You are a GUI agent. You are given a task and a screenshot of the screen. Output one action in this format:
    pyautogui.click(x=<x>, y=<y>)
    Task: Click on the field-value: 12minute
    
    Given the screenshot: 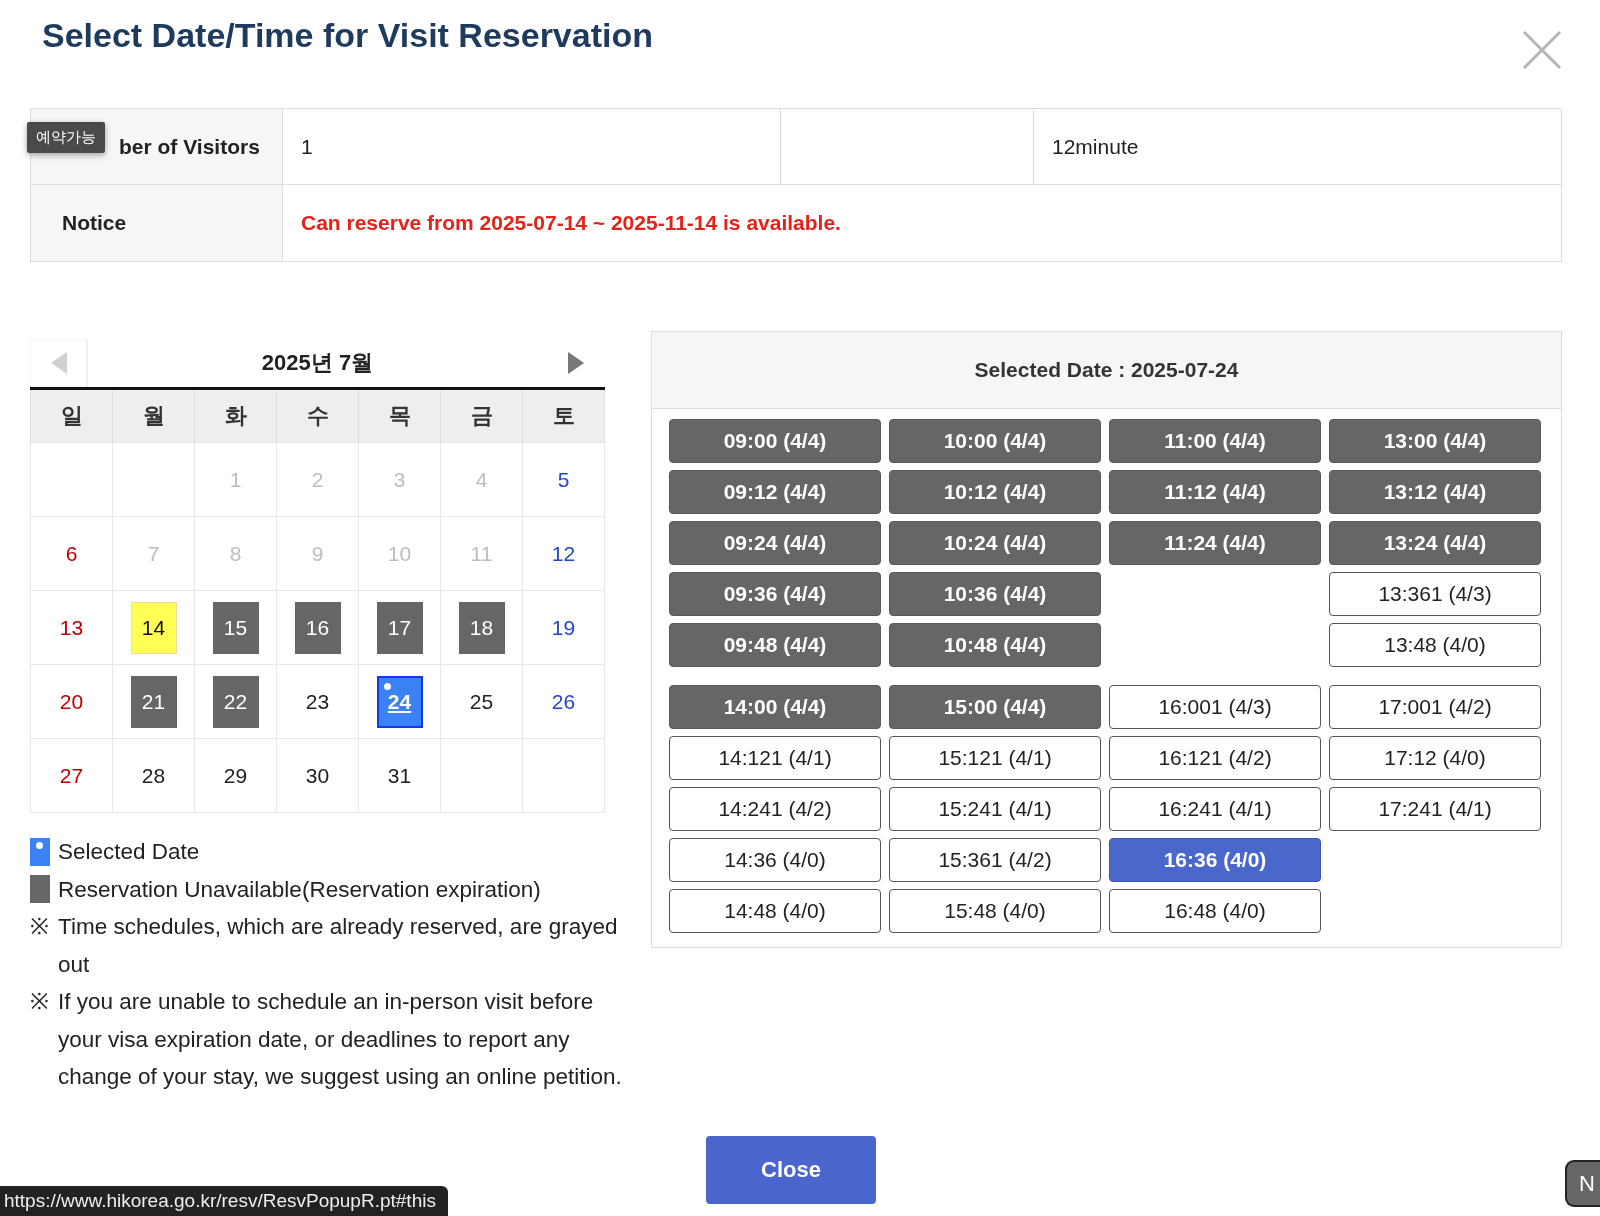 What is the action you would take?
    pyautogui.click(x=1095, y=146)
    